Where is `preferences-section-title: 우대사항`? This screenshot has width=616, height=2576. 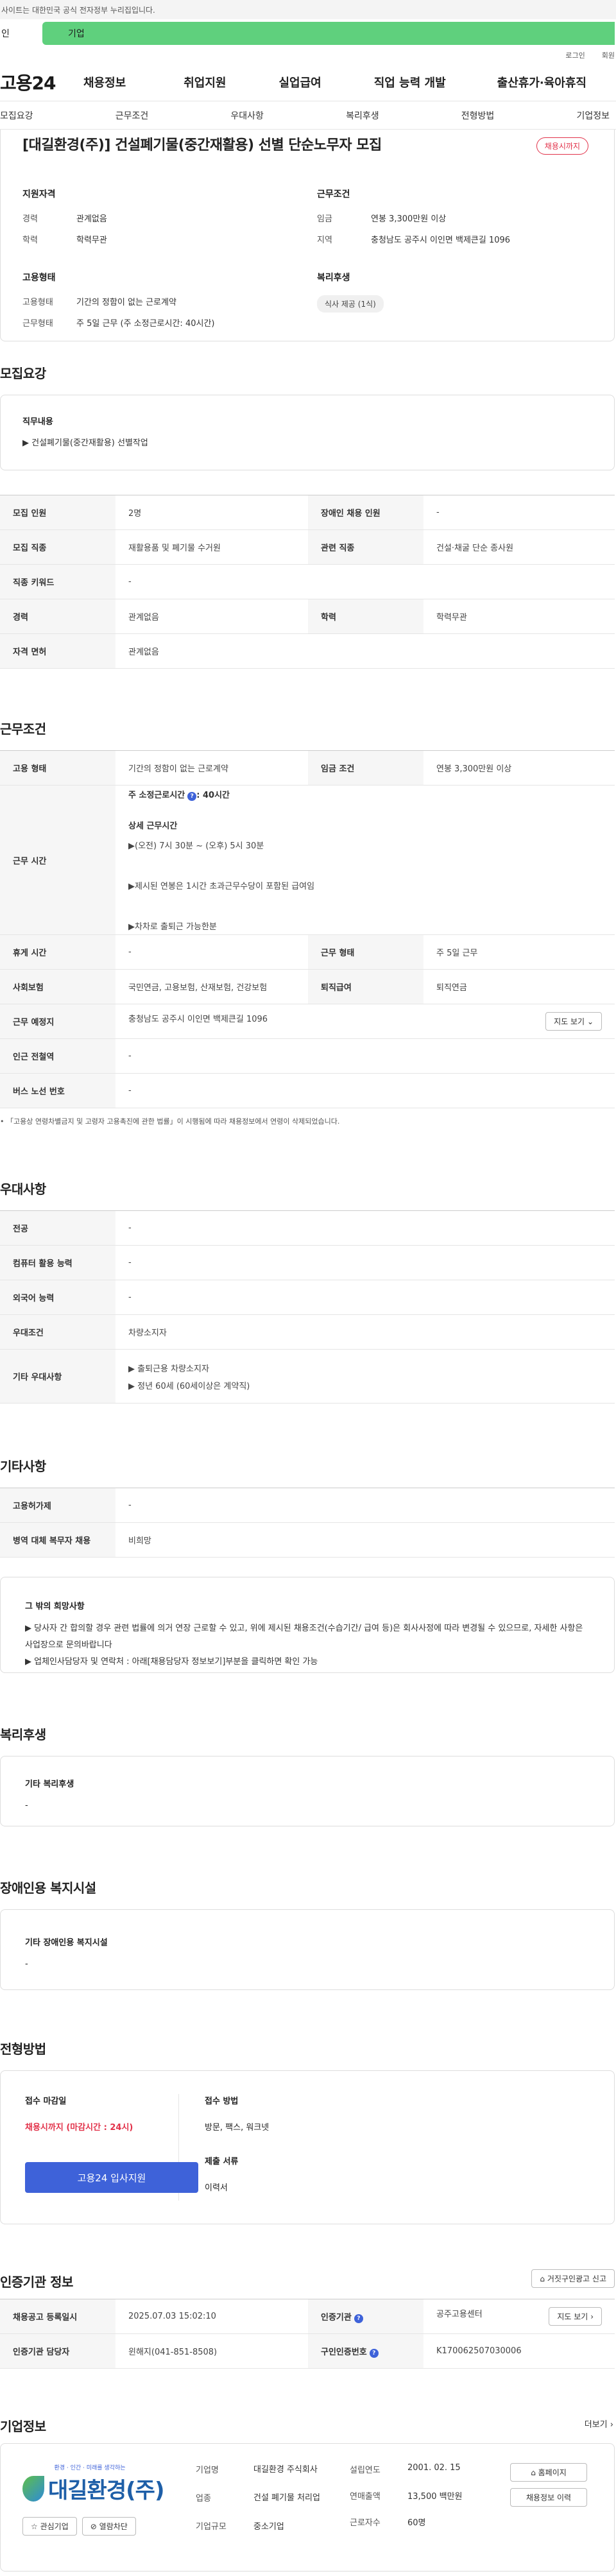
preferences-section-title: 우대사항 is located at coordinates (23, 1189).